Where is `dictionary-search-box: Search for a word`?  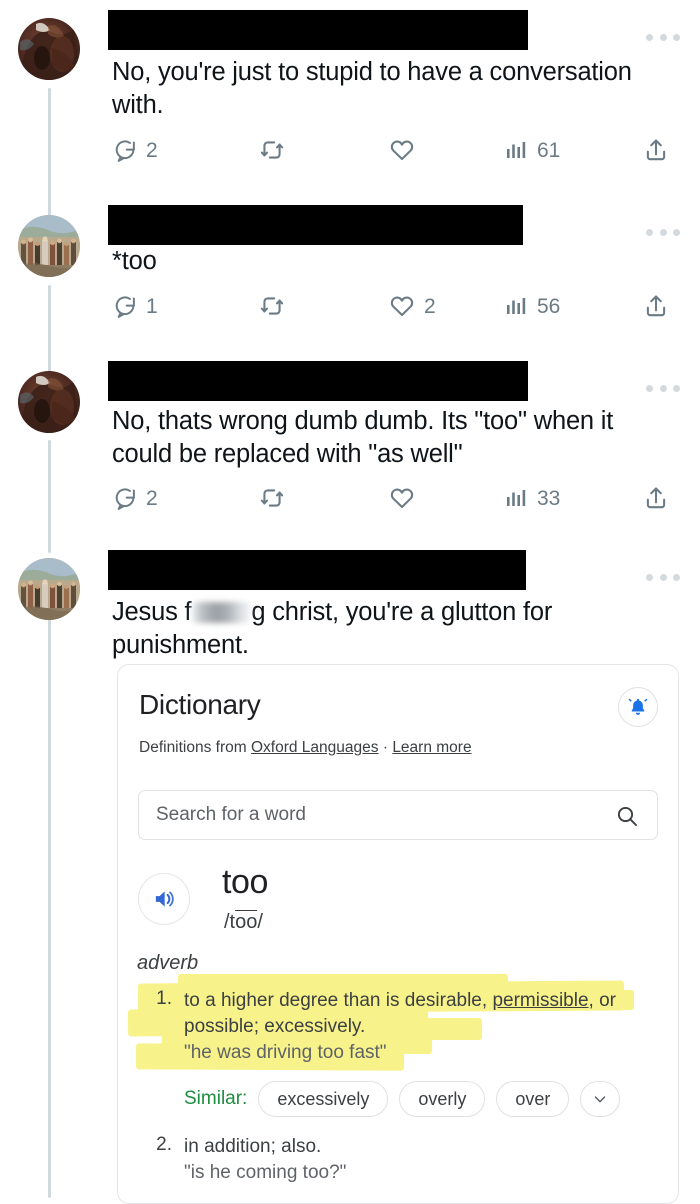 dictionary-search-box: Search for a word is located at coordinates (398, 815).